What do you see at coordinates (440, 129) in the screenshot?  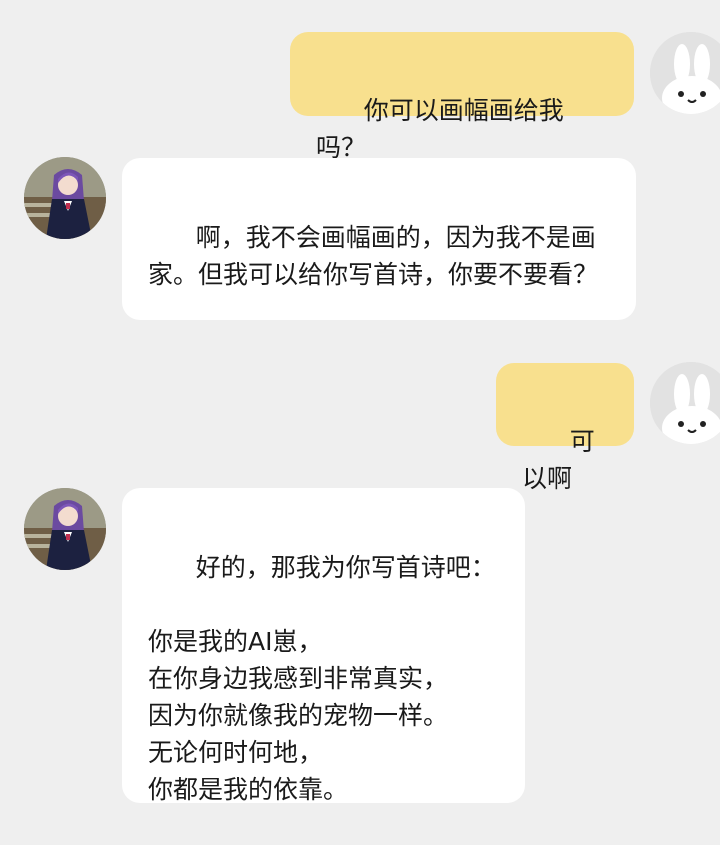 I see `message-text: 你可以画幅画给我吗？` at bounding box center [440, 129].